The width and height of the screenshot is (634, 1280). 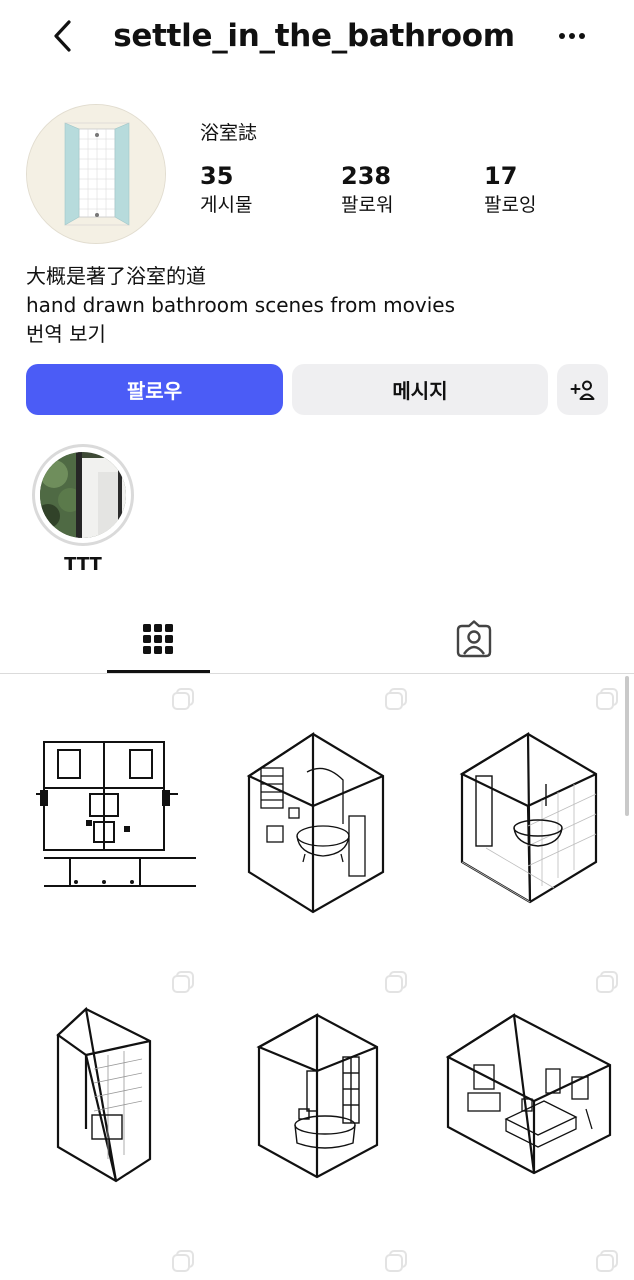 What do you see at coordinates (116, 814) in the screenshot?
I see `floor-plan-drawing` at bounding box center [116, 814].